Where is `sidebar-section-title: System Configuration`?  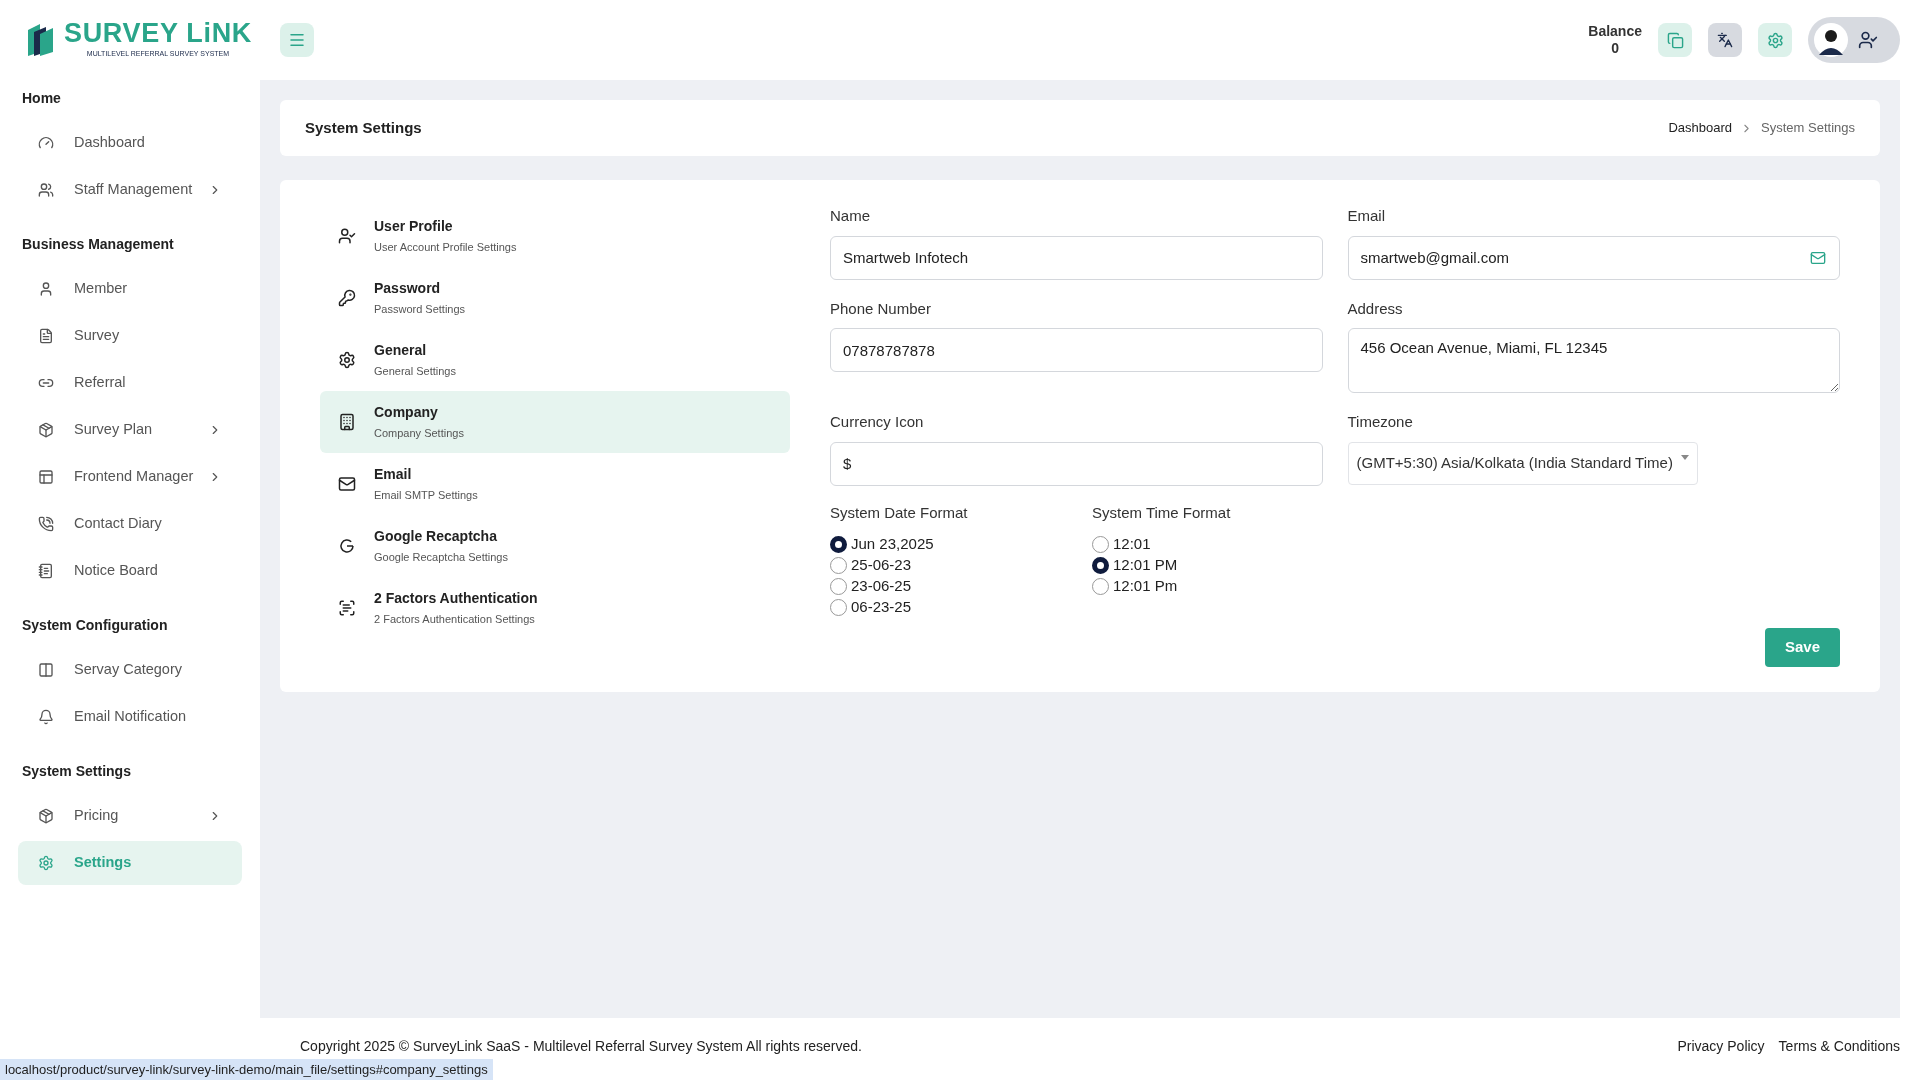 sidebar-section-title: System Configuration is located at coordinates (95, 625).